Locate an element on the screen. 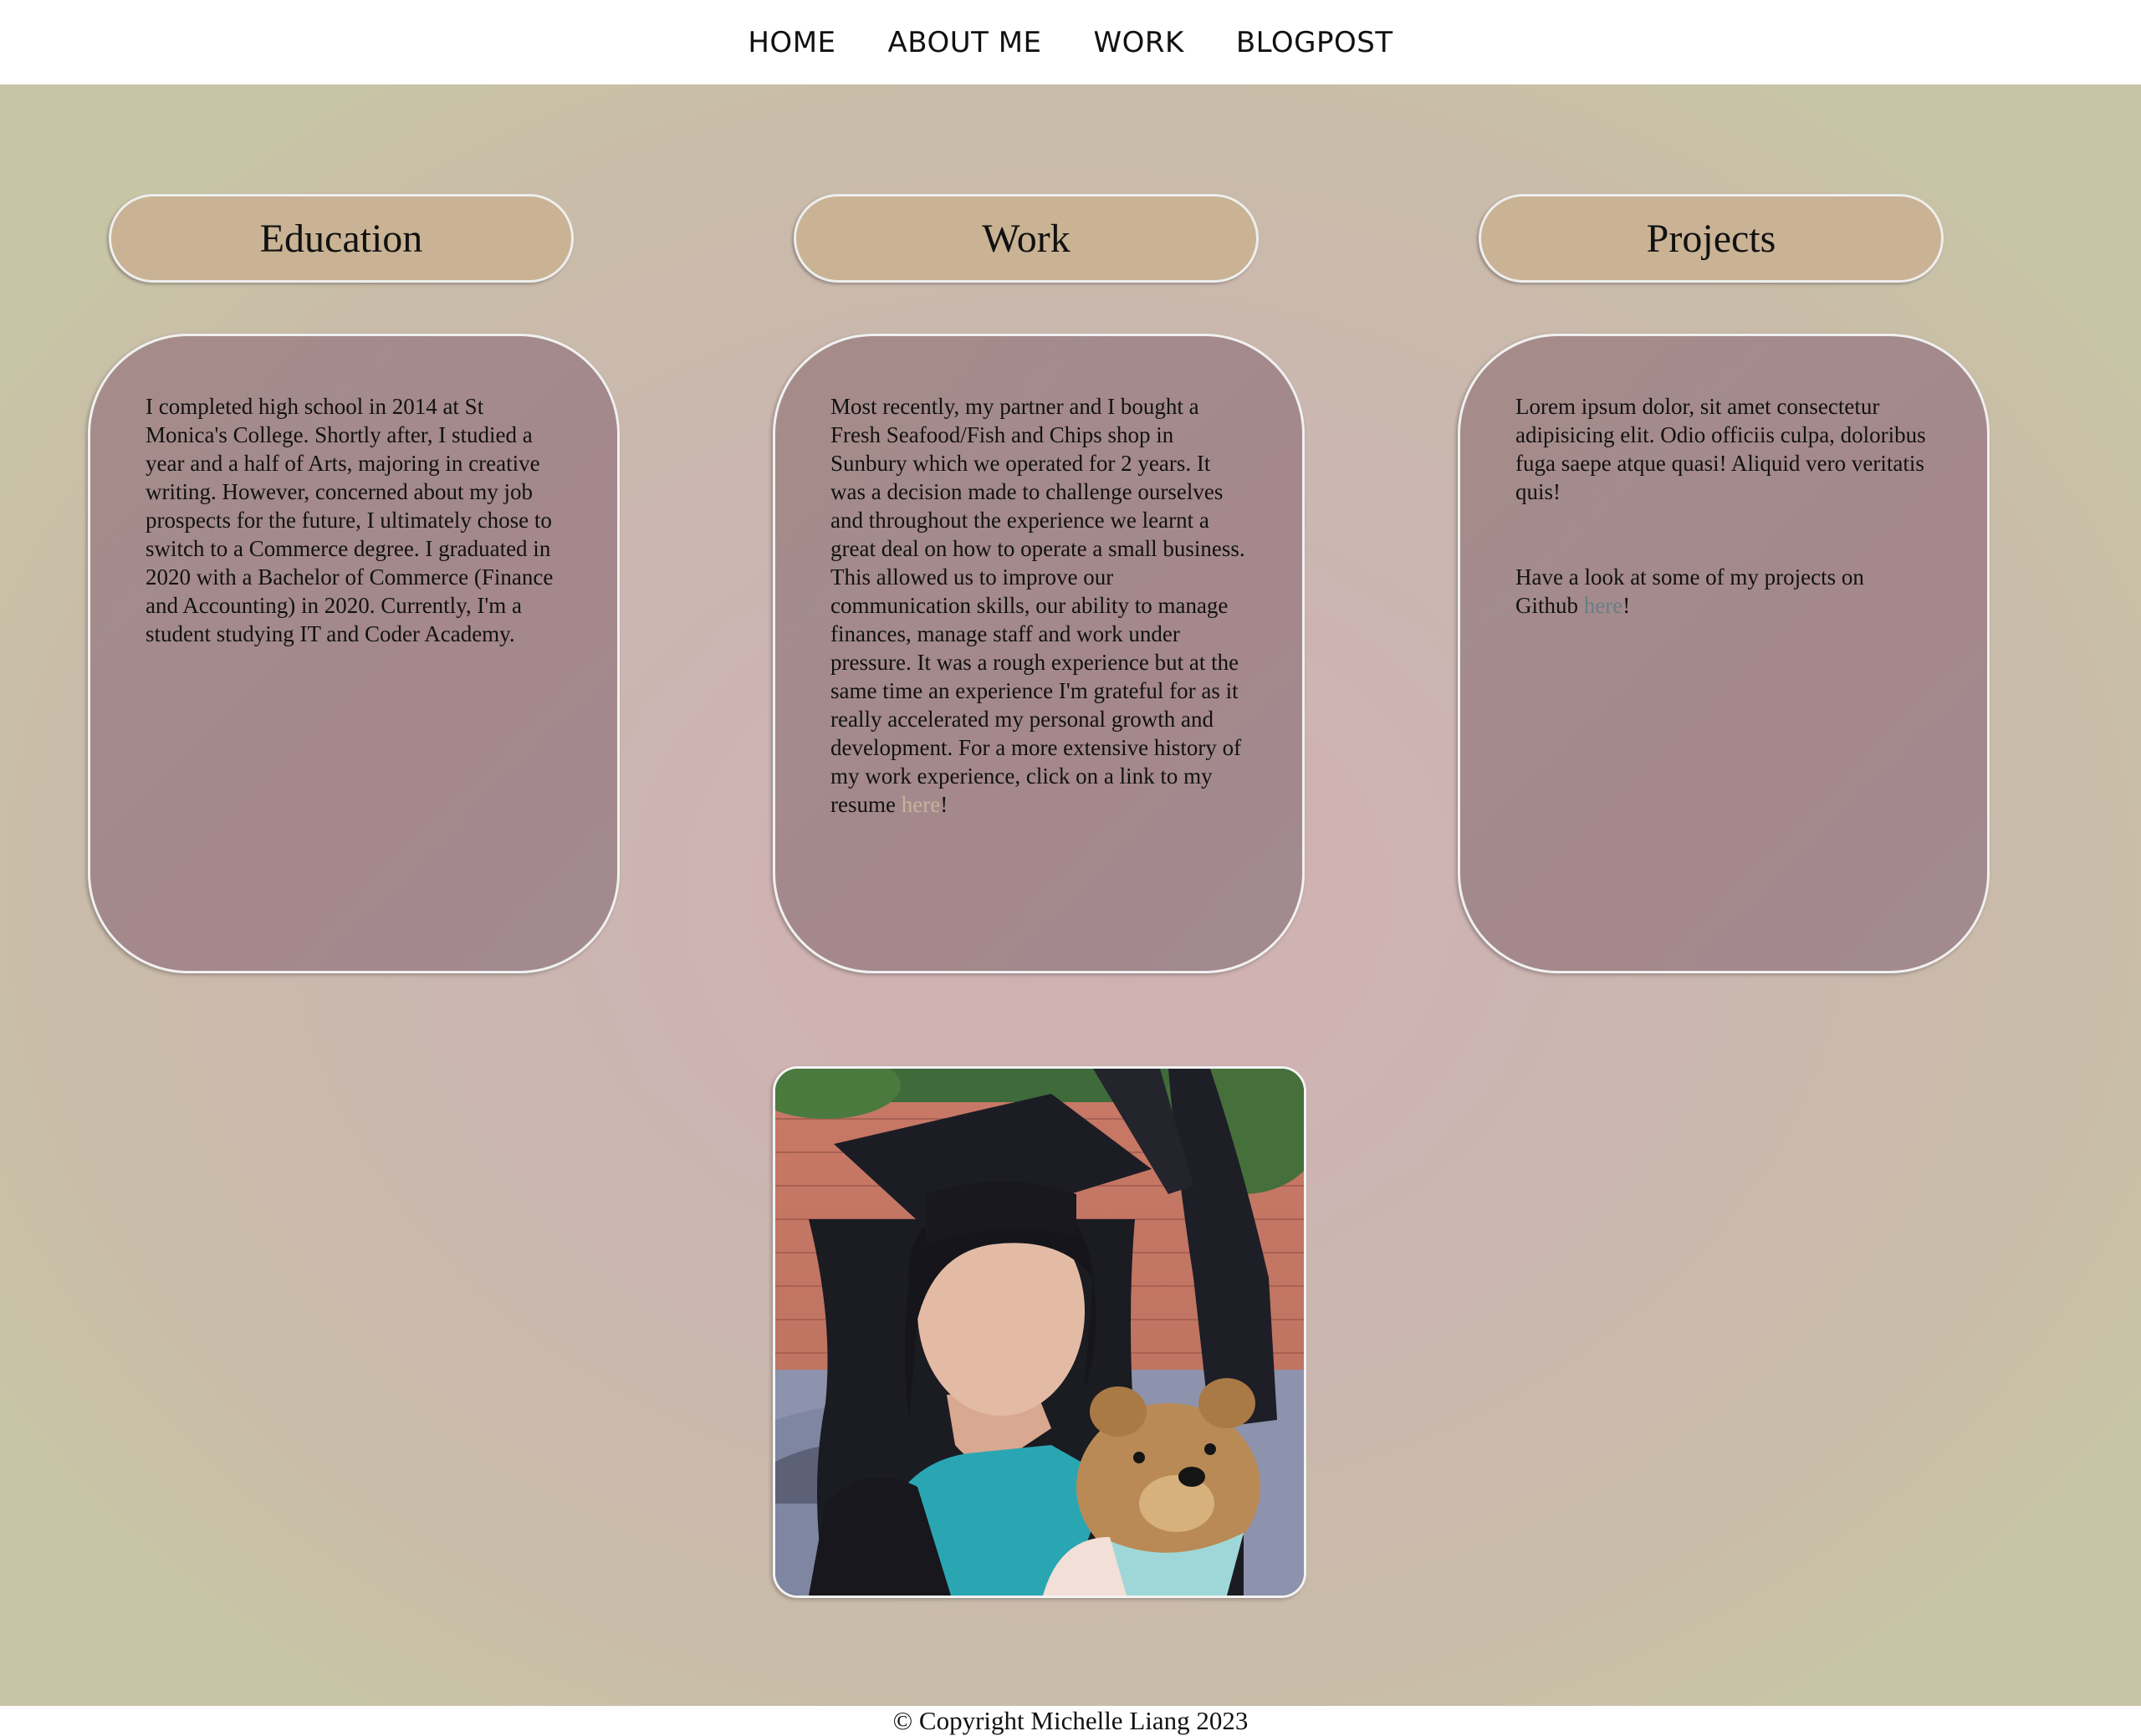 The height and width of the screenshot is (1736, 2141). graduation-photo-illustration is located at coordinates (1039, 1332).